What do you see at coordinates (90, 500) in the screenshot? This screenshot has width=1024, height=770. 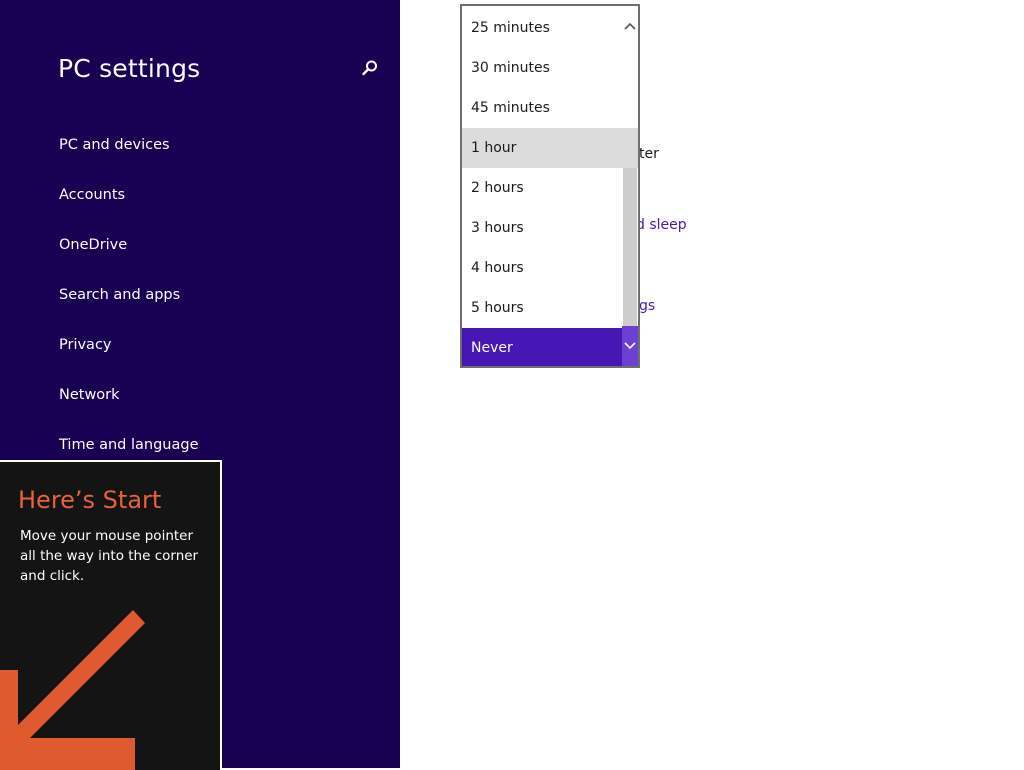 I see `start-tip-title: Here’s Start` at bounding box center [90, 500].